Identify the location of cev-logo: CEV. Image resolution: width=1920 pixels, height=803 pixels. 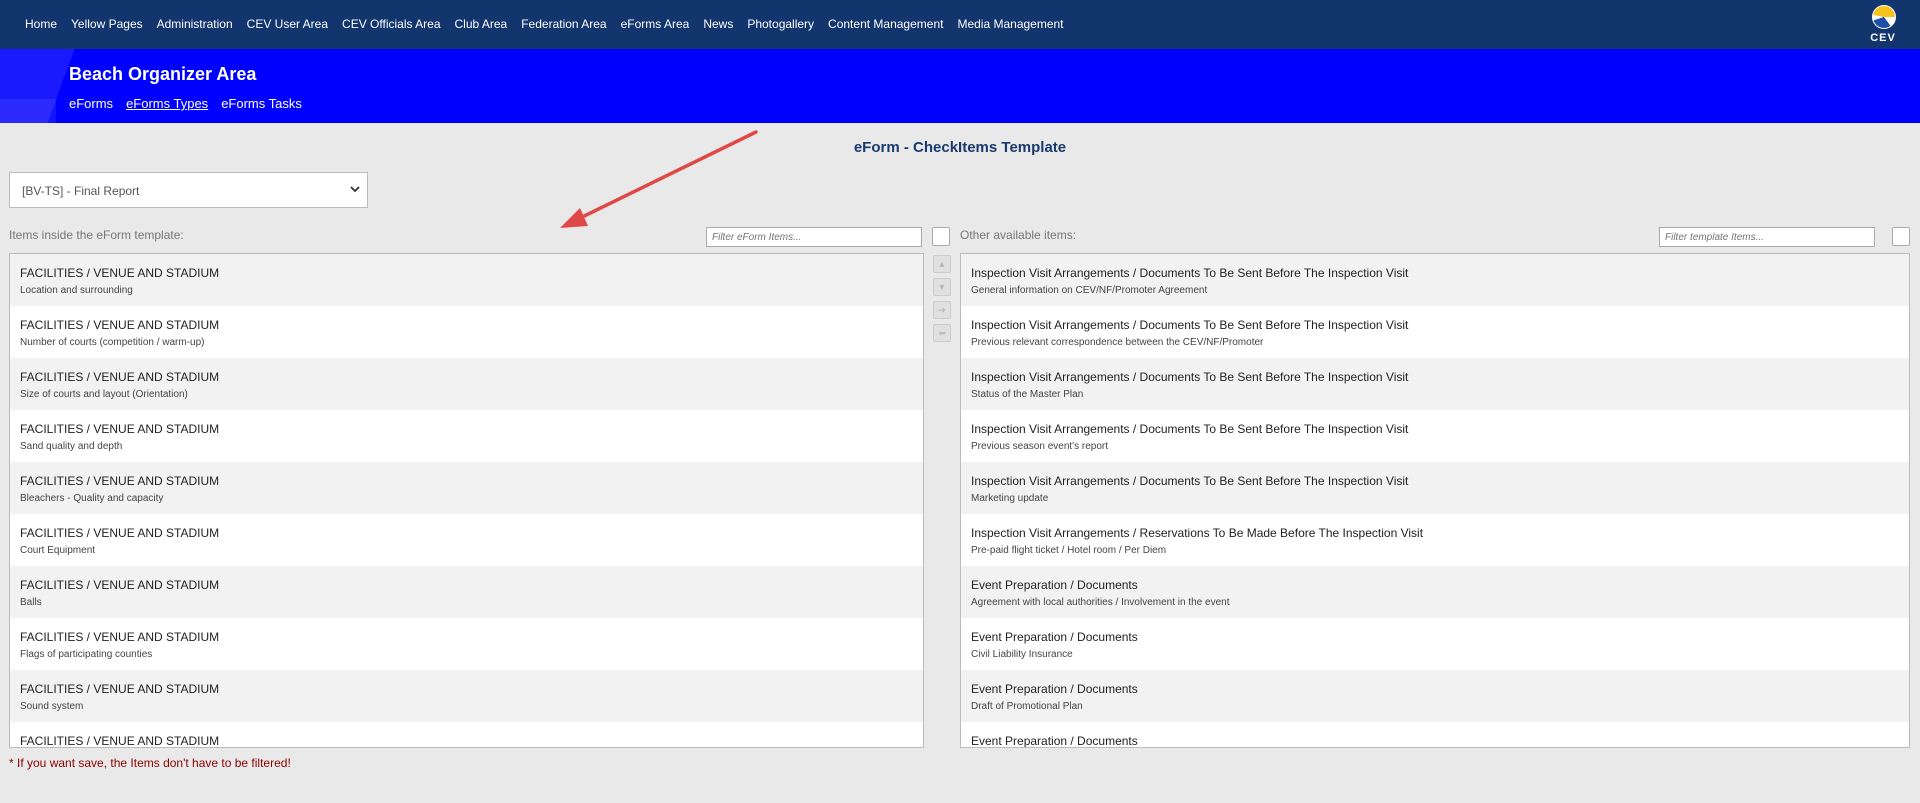
(1883, 26).